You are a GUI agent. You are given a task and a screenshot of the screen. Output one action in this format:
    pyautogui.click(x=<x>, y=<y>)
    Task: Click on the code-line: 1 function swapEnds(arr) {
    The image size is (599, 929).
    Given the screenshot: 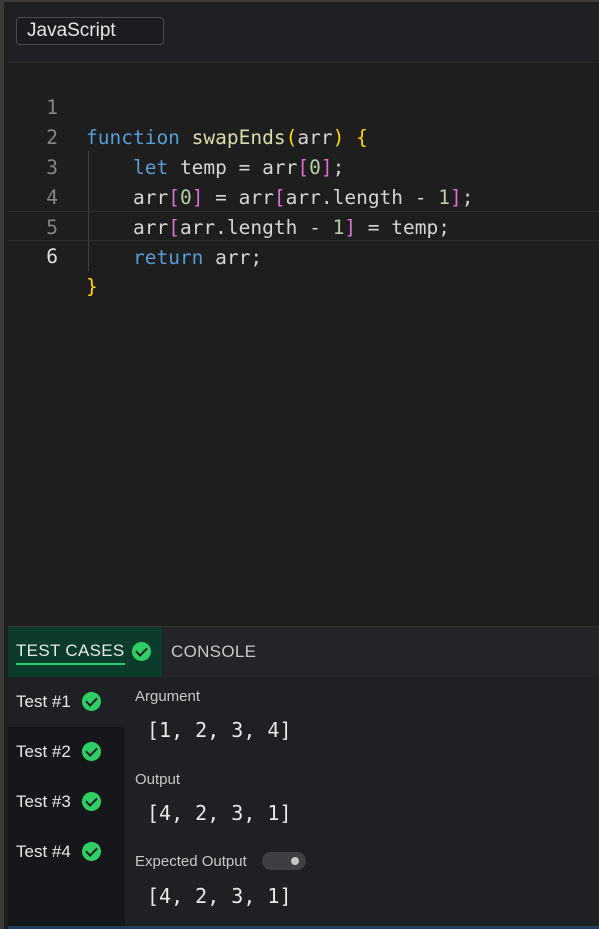 What is the action you would take?
    pyautogui.click(x=303, y=106)
    